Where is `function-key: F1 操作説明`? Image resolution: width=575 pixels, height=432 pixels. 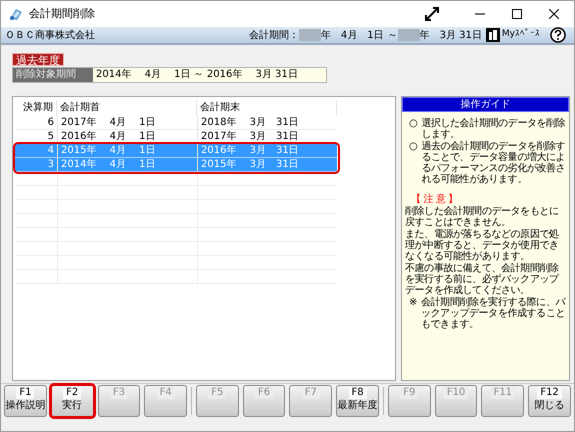 function-key: F1 操作説明 is located at coordinates (25, 400).